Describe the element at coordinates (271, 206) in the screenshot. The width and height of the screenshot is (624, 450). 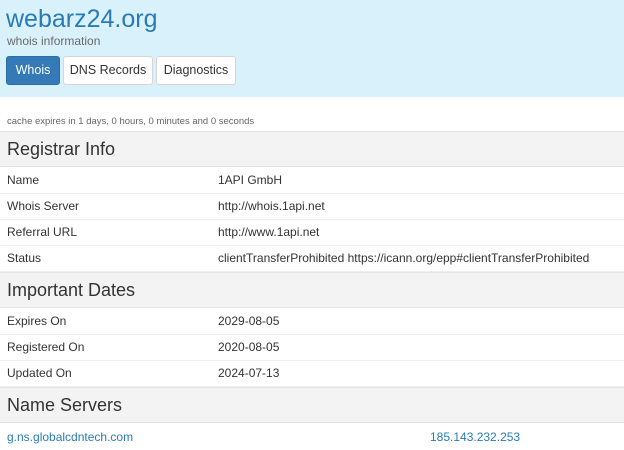
I see `row-value: http://whois.1api.net` at that location.